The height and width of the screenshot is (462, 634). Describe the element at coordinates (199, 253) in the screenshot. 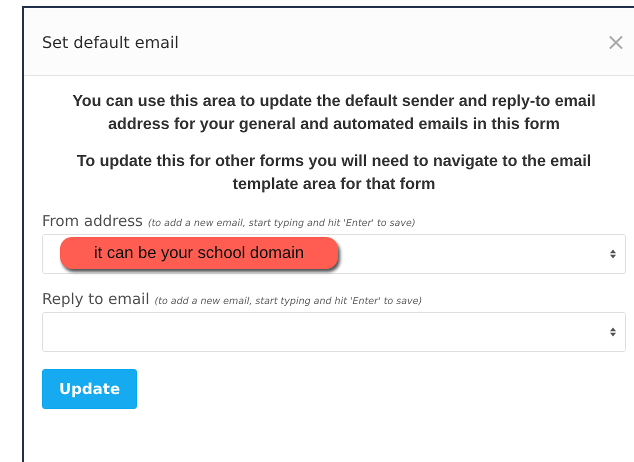

I see `callout-note: it can be your school domain` at that location.